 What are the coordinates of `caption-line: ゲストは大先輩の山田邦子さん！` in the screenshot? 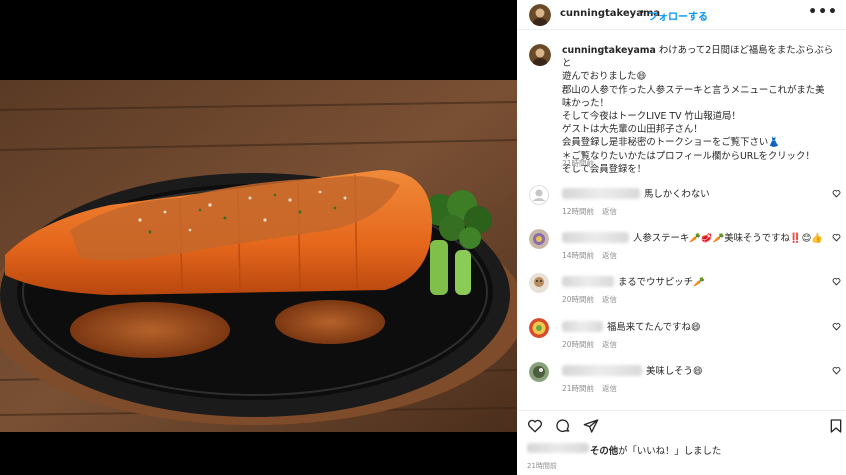 It's located at (632, 130).